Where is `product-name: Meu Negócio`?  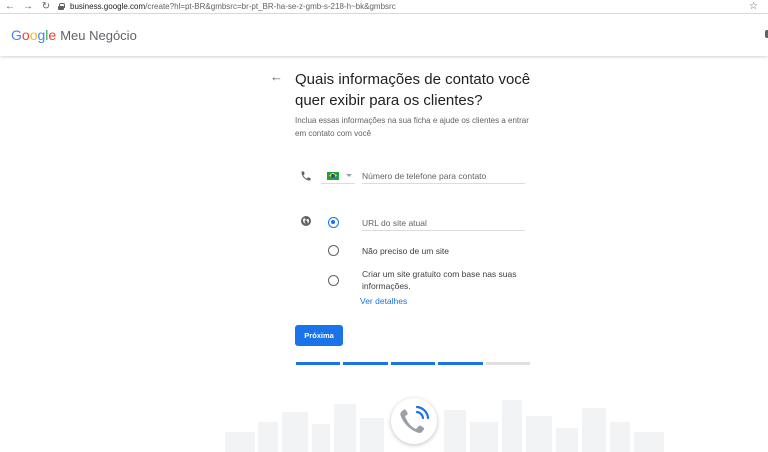 product-name: Meu Negócio is located at coordinates (98, 35).